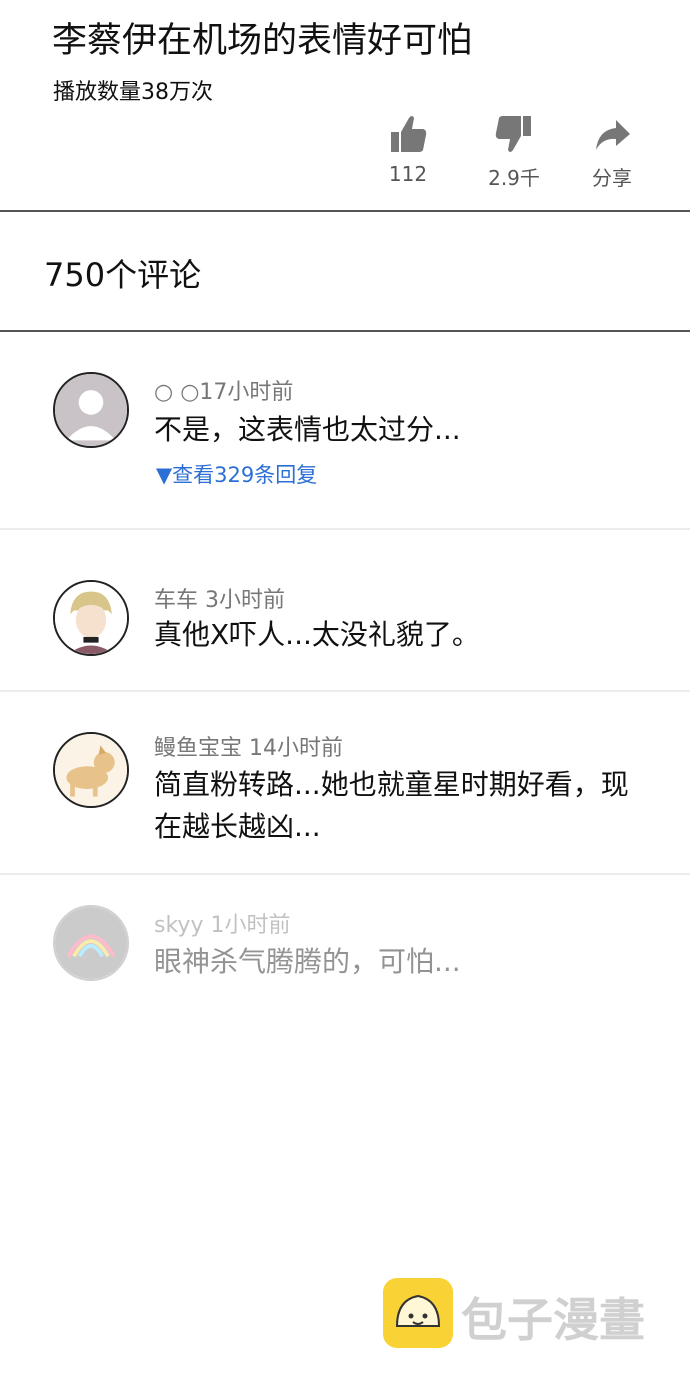 The height and width of the screenshot is (1382, 690). What do you see at coordinates (408, 134) in the screenshot?
I see `thumbs-up-icon` at bounding box center [408, 134].